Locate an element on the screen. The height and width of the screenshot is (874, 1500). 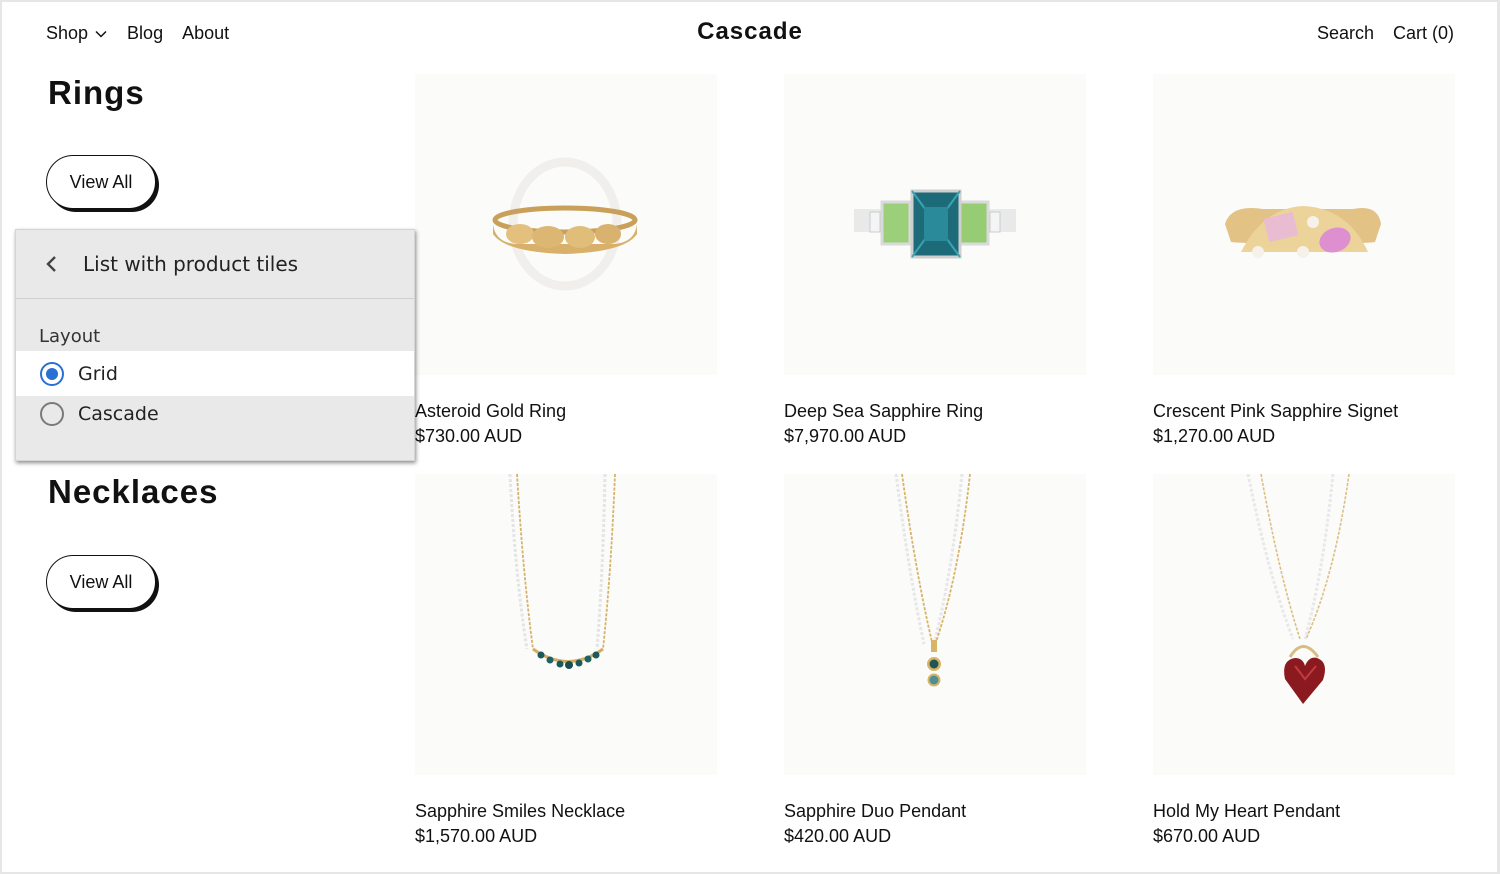
site-header: Shop Blog About Cascade Search Cart (0) is located at coordinates (750, 35).